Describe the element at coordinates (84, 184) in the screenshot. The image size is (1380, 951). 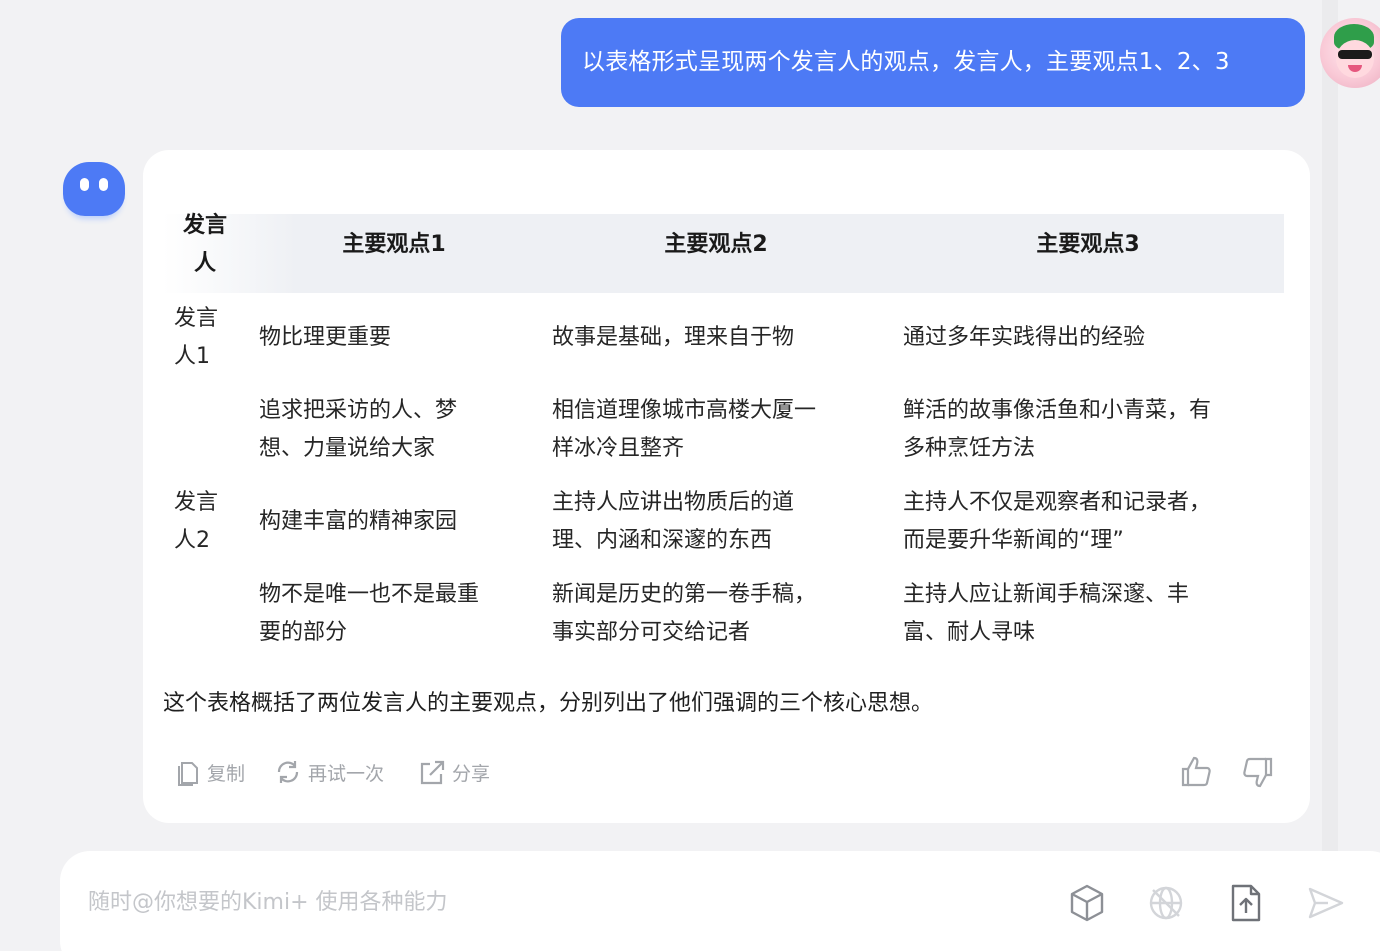
I see `bot-eye-left` at that location.